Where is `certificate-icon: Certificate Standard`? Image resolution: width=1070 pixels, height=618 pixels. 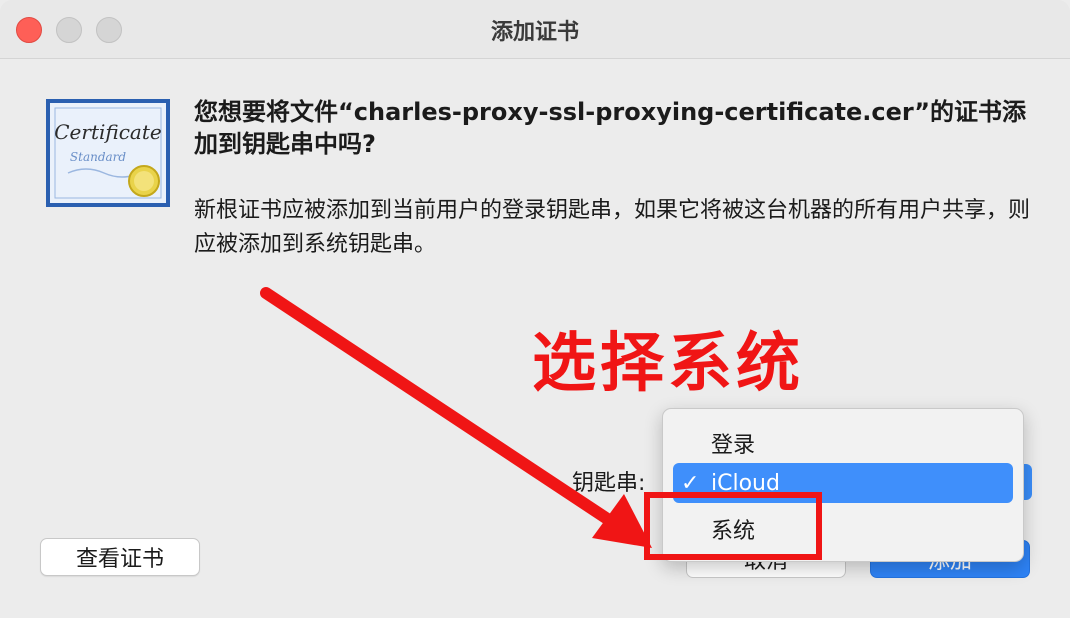 certificate-icon: Certificate Standard is located at coordinates (108, 153).